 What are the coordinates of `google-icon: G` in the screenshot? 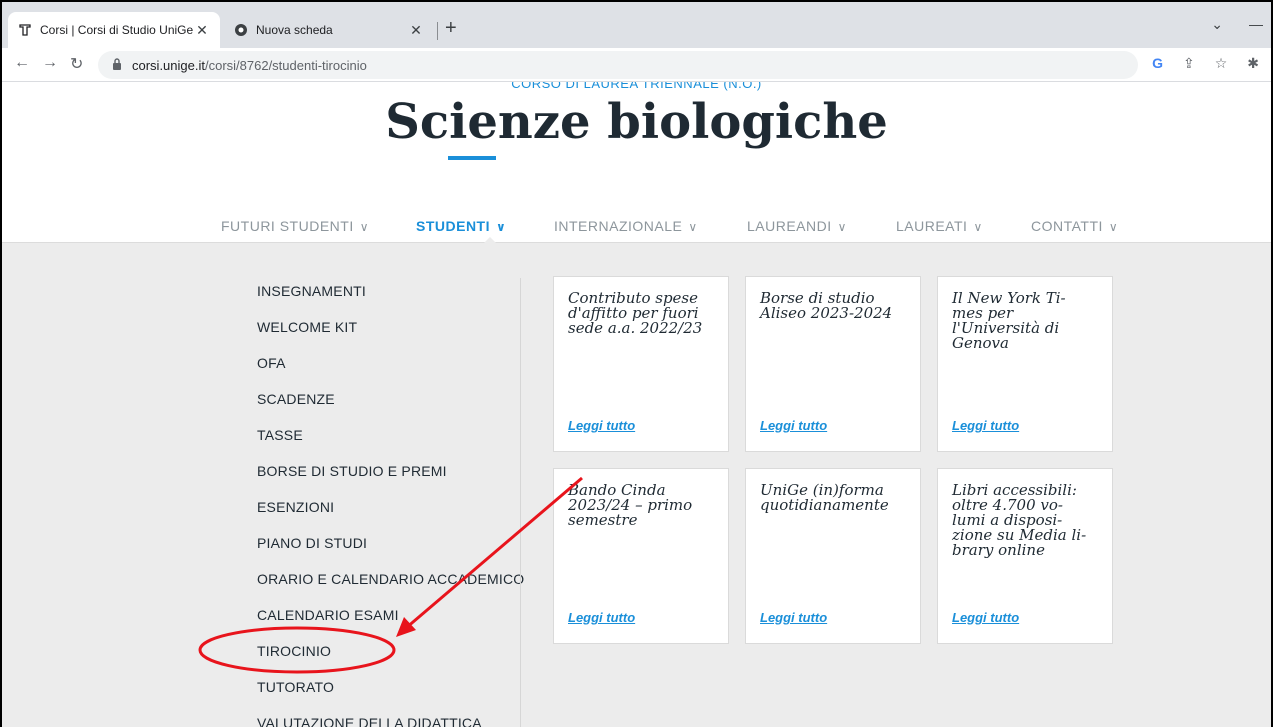 It's located at (1157, 63).